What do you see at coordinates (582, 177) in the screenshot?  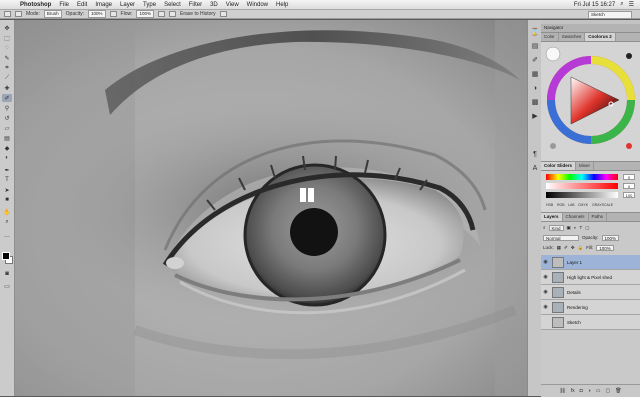 I see `hue-slider-bar` at bounding box center [582, 177].